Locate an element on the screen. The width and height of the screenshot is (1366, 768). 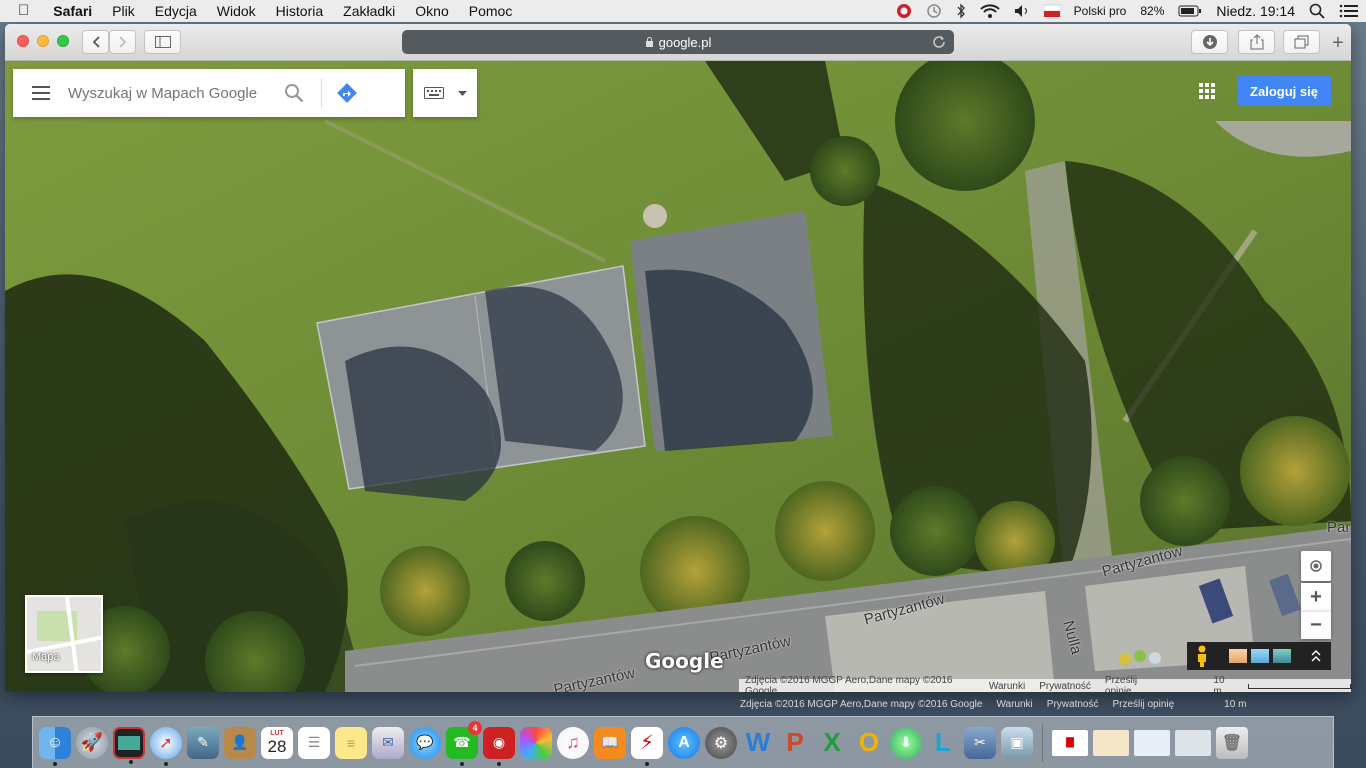
input-source-flag-icon is located at coordinates (1052, 11).